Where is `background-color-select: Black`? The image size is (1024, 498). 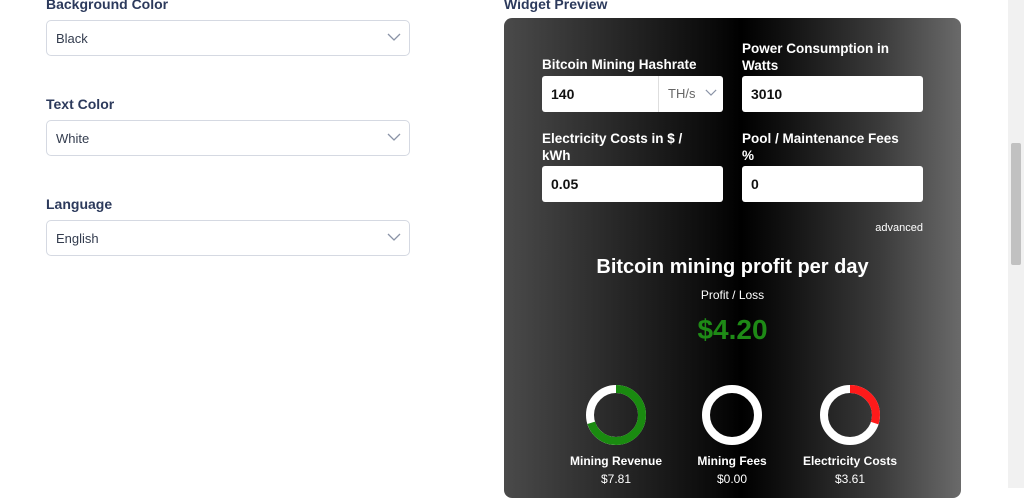 background-color-select: Black is located at coordinates (228, 38).